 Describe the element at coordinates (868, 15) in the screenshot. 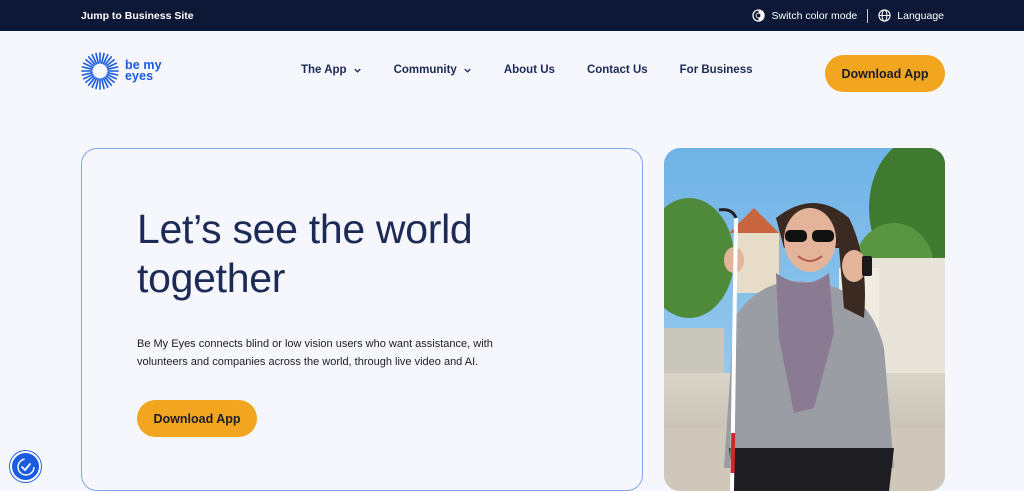

I see `top-bar-divider` at that location.